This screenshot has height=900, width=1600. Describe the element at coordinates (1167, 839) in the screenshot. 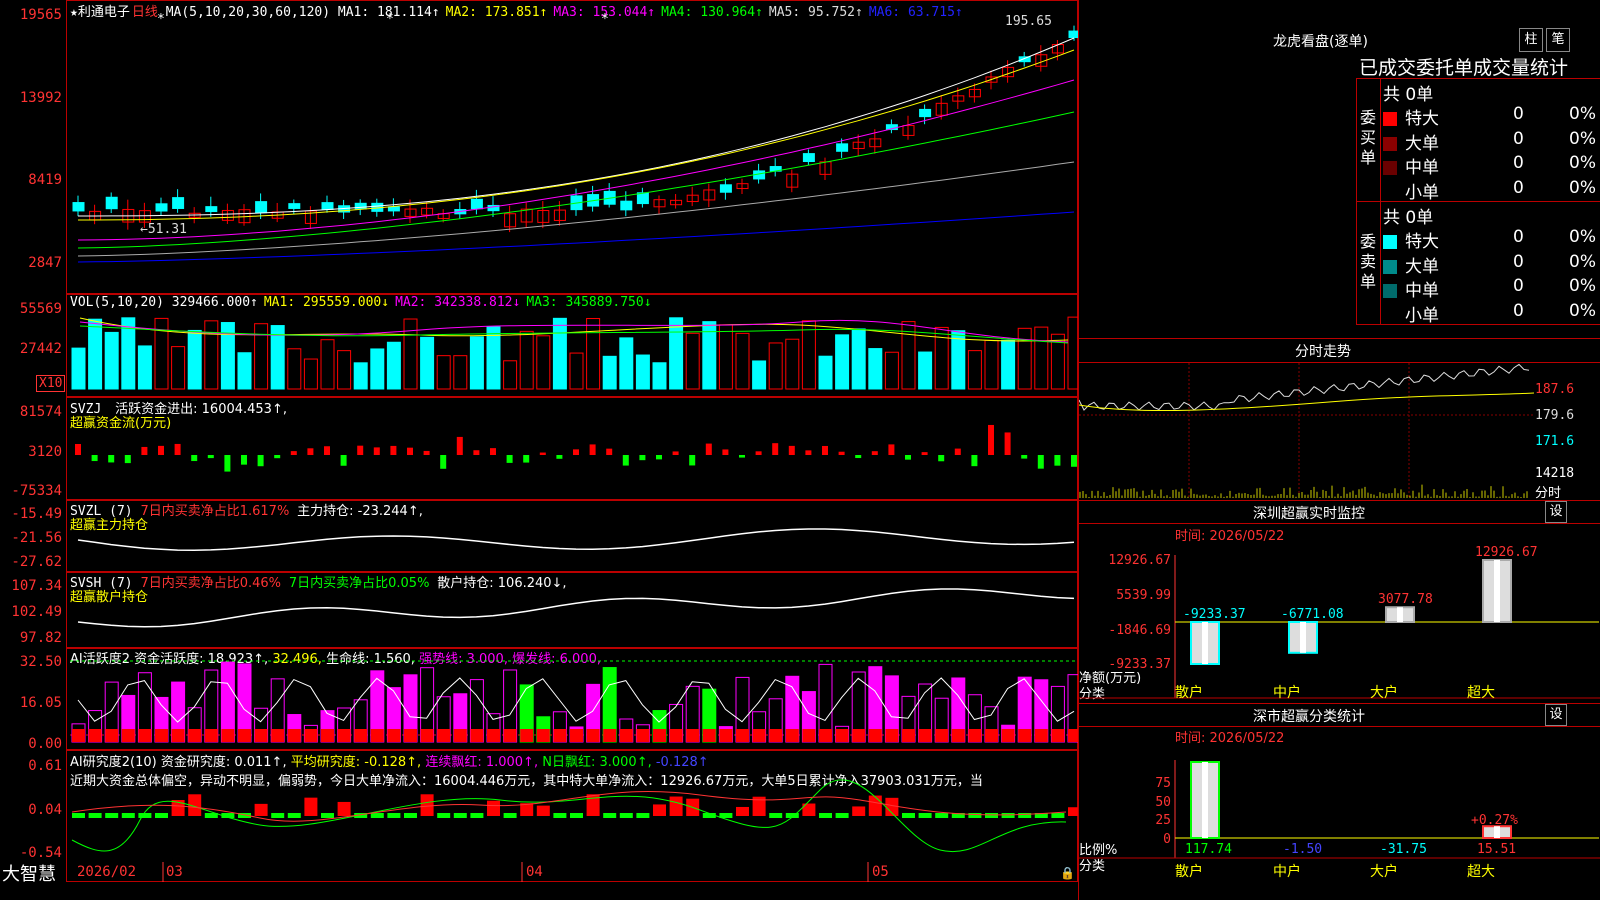

I see `y-tick-label: 0` at that location.